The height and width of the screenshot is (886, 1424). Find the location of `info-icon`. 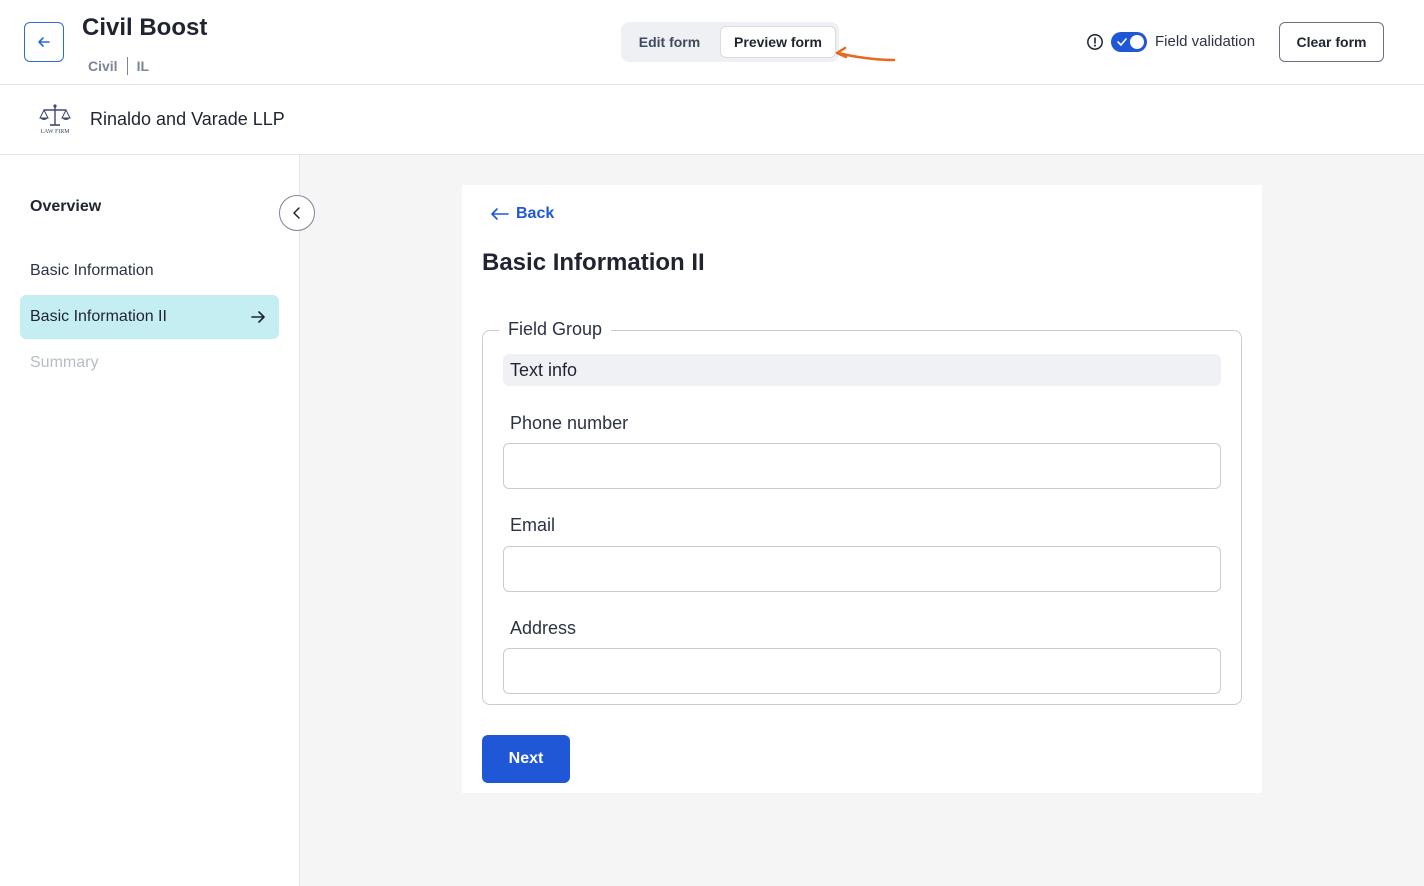

info-icon is located at coordinates (1095, 42).